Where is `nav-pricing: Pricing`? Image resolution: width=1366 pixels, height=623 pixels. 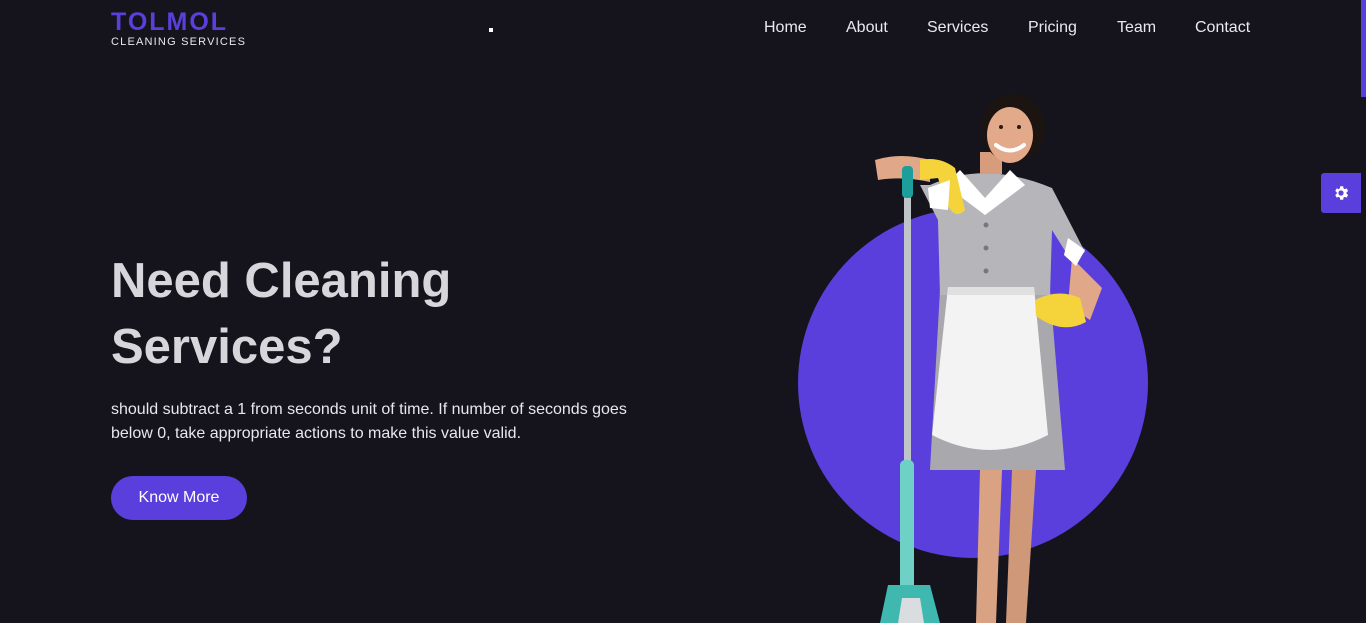 nav-pricing: Pricing is located at coordinates (1052, 28).